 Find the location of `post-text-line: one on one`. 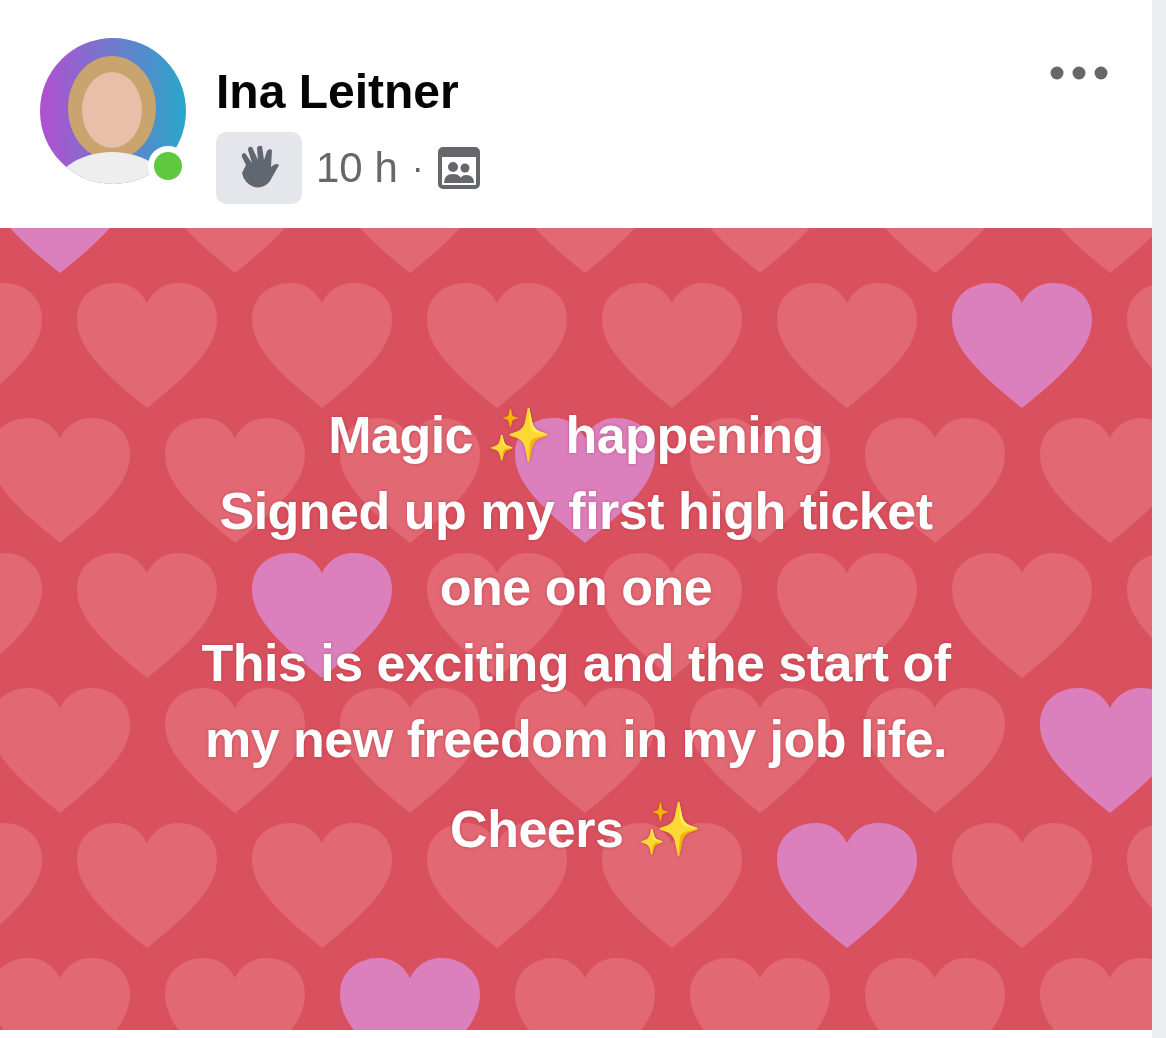

post-text-line: one on one is located at coordinates (576, 587).